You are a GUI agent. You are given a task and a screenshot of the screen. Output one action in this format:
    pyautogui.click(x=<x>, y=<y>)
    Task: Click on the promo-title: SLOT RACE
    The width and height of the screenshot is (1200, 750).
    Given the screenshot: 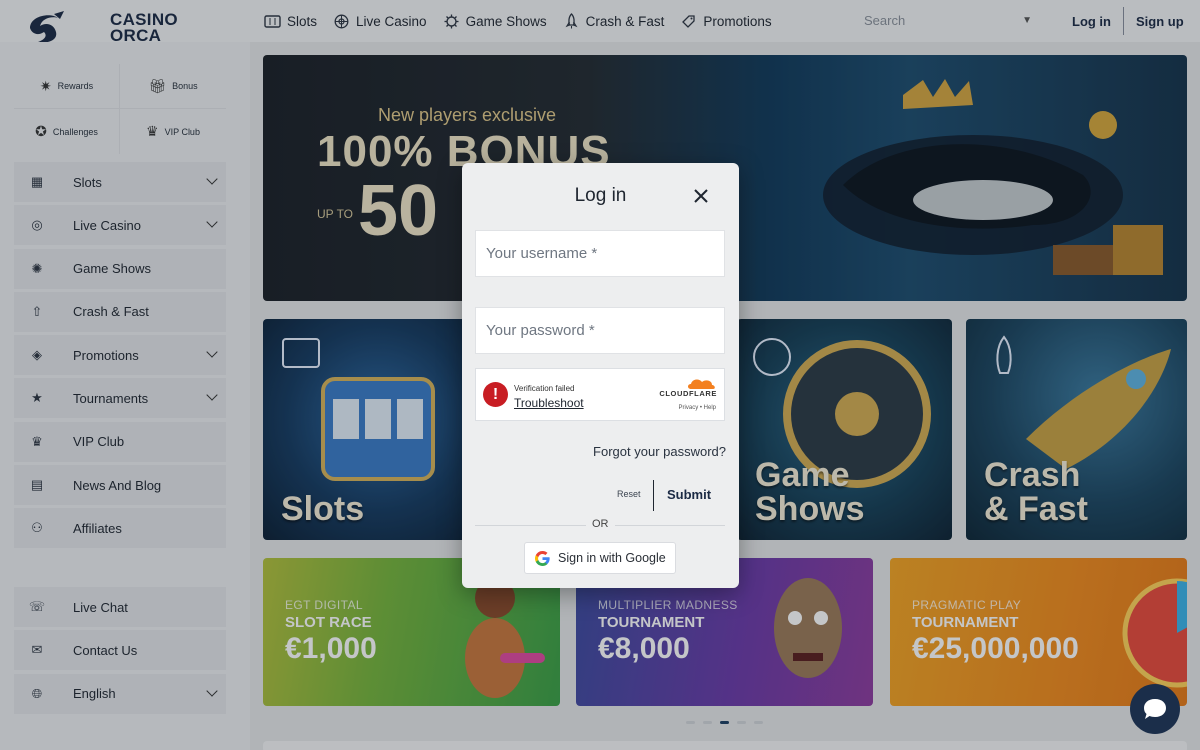 What is the action you would take?
    pyautogui.click(x=328, y=622)
    